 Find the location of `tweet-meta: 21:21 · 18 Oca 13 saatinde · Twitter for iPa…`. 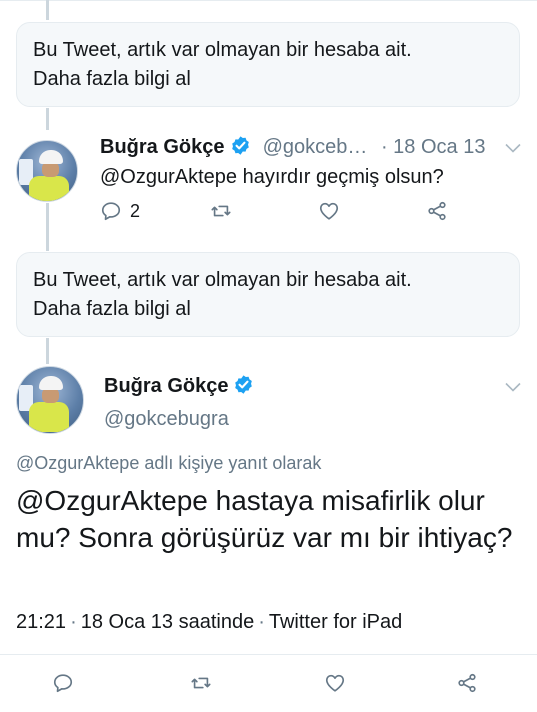

tweet-meta: 21:21 · 18 Oca 13 saatinde · Twitter for iPa… is located at coordinates (209, 622).